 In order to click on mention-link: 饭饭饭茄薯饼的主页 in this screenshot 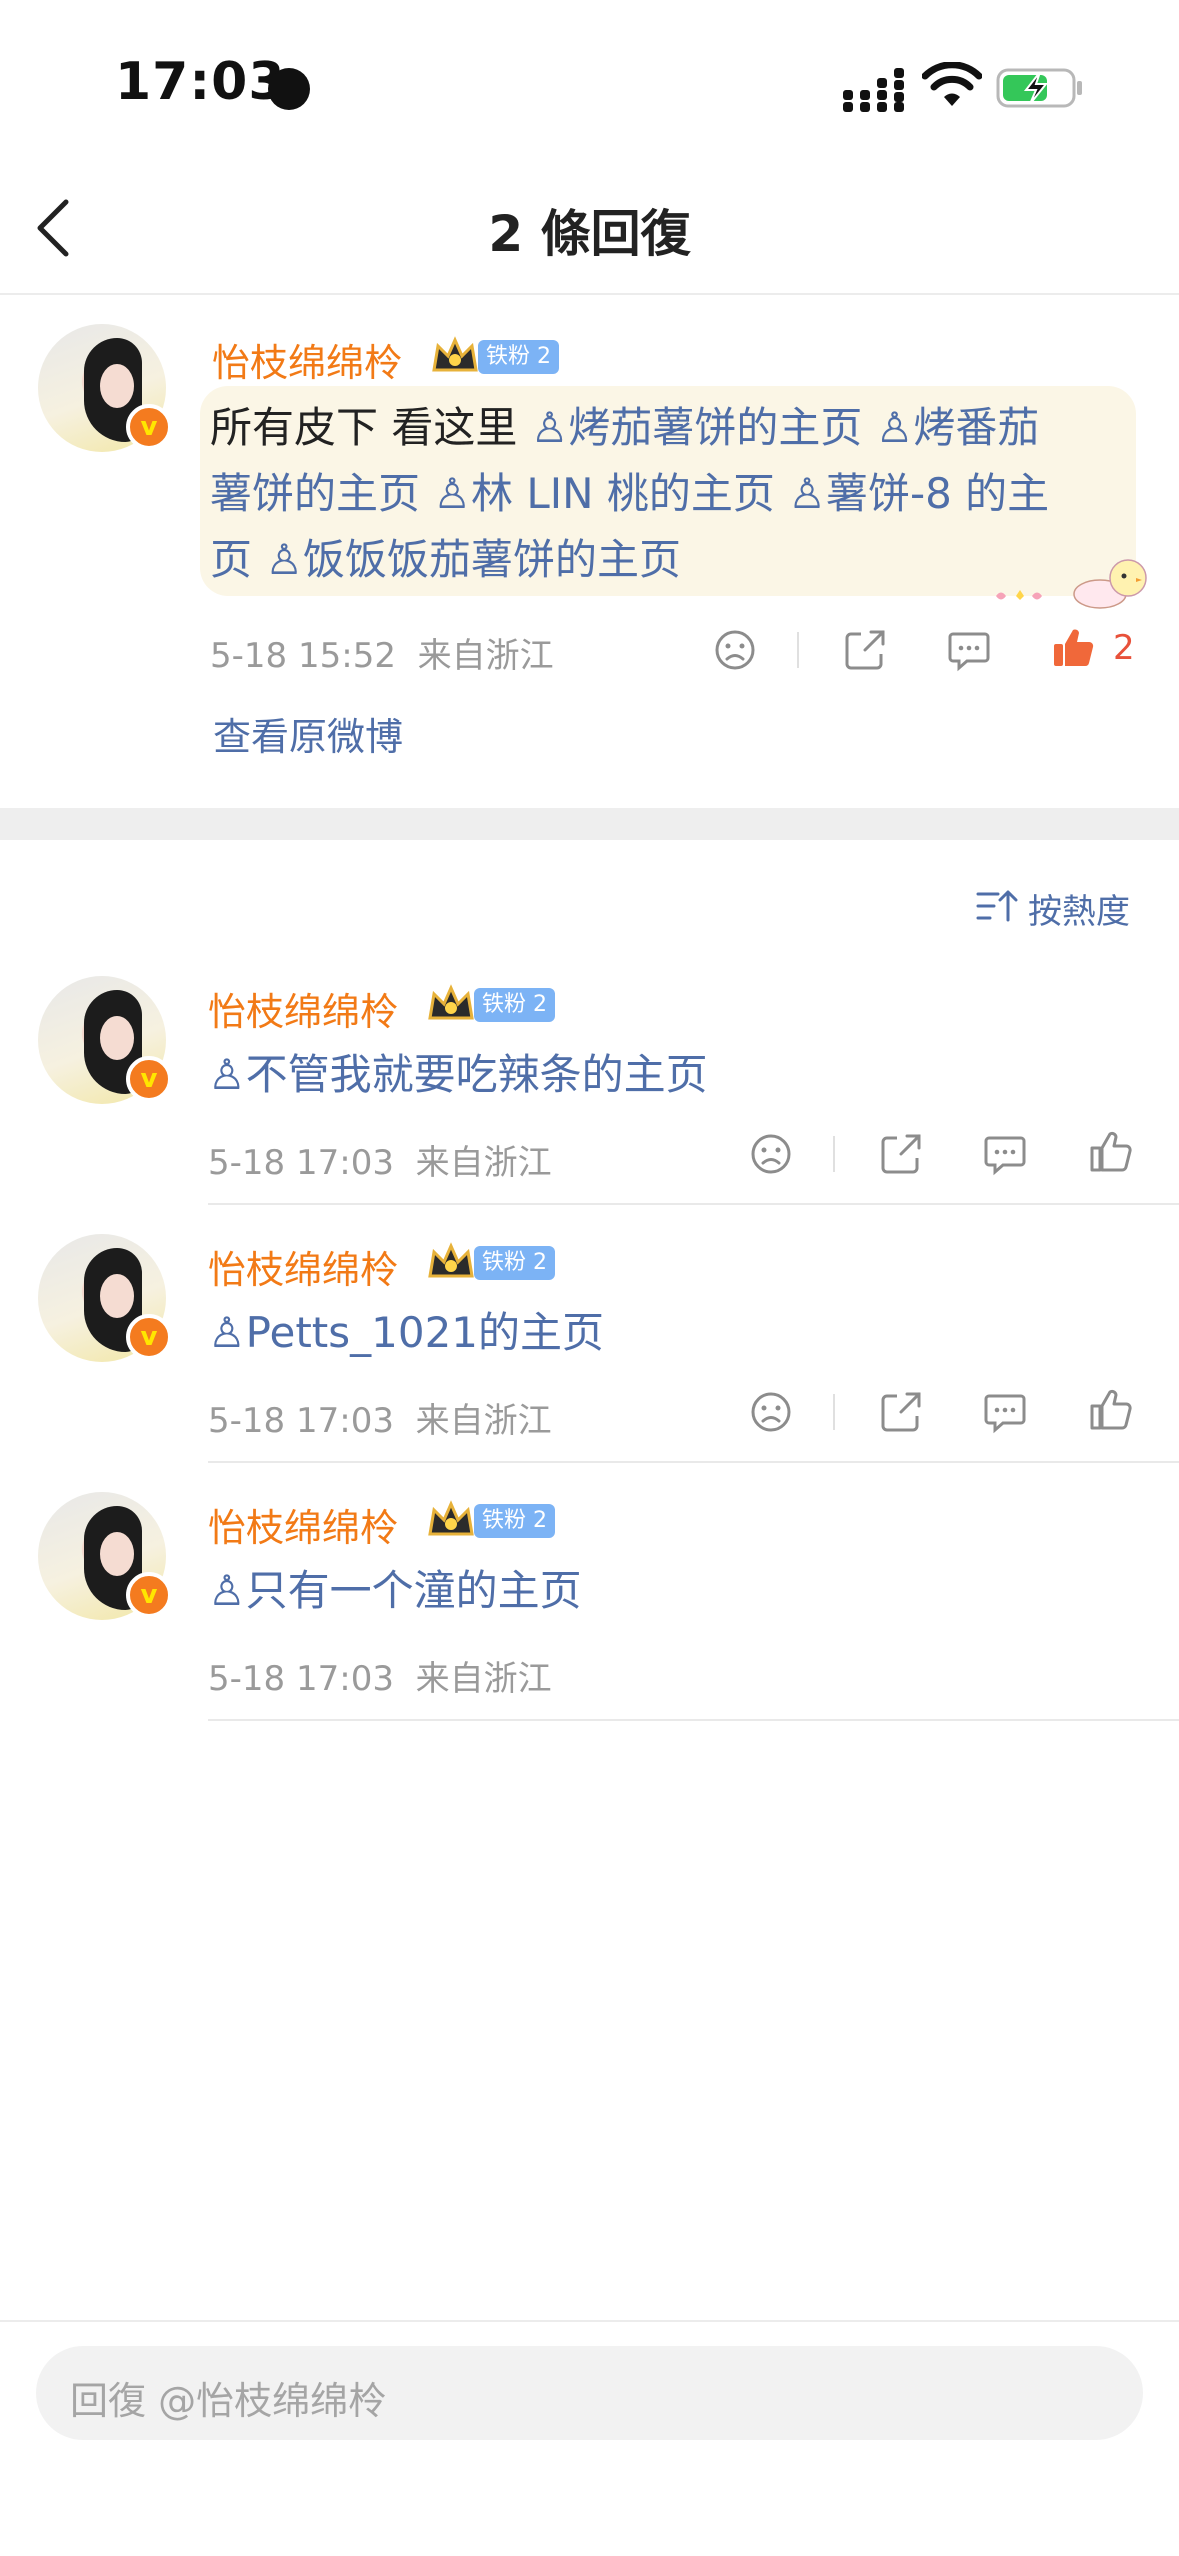, I will do `click(492, 559)`.